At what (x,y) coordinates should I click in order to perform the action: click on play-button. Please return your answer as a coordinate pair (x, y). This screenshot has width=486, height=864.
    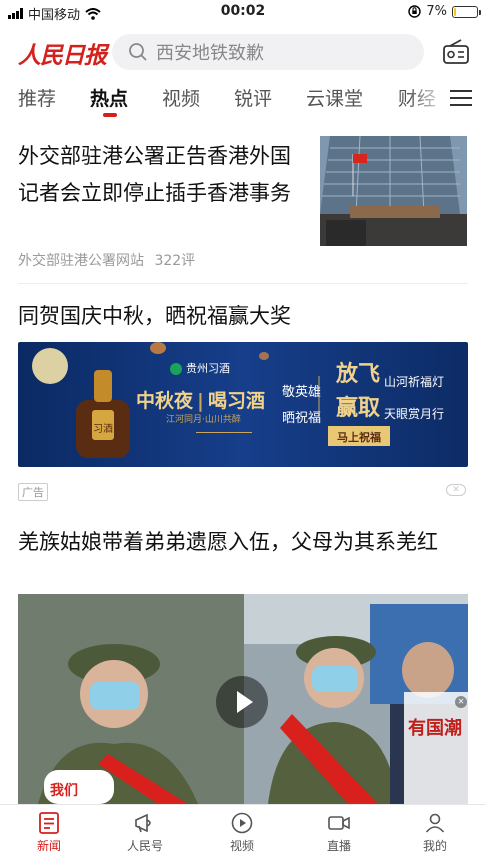
    Looking at the image, I should click on (242, 702).